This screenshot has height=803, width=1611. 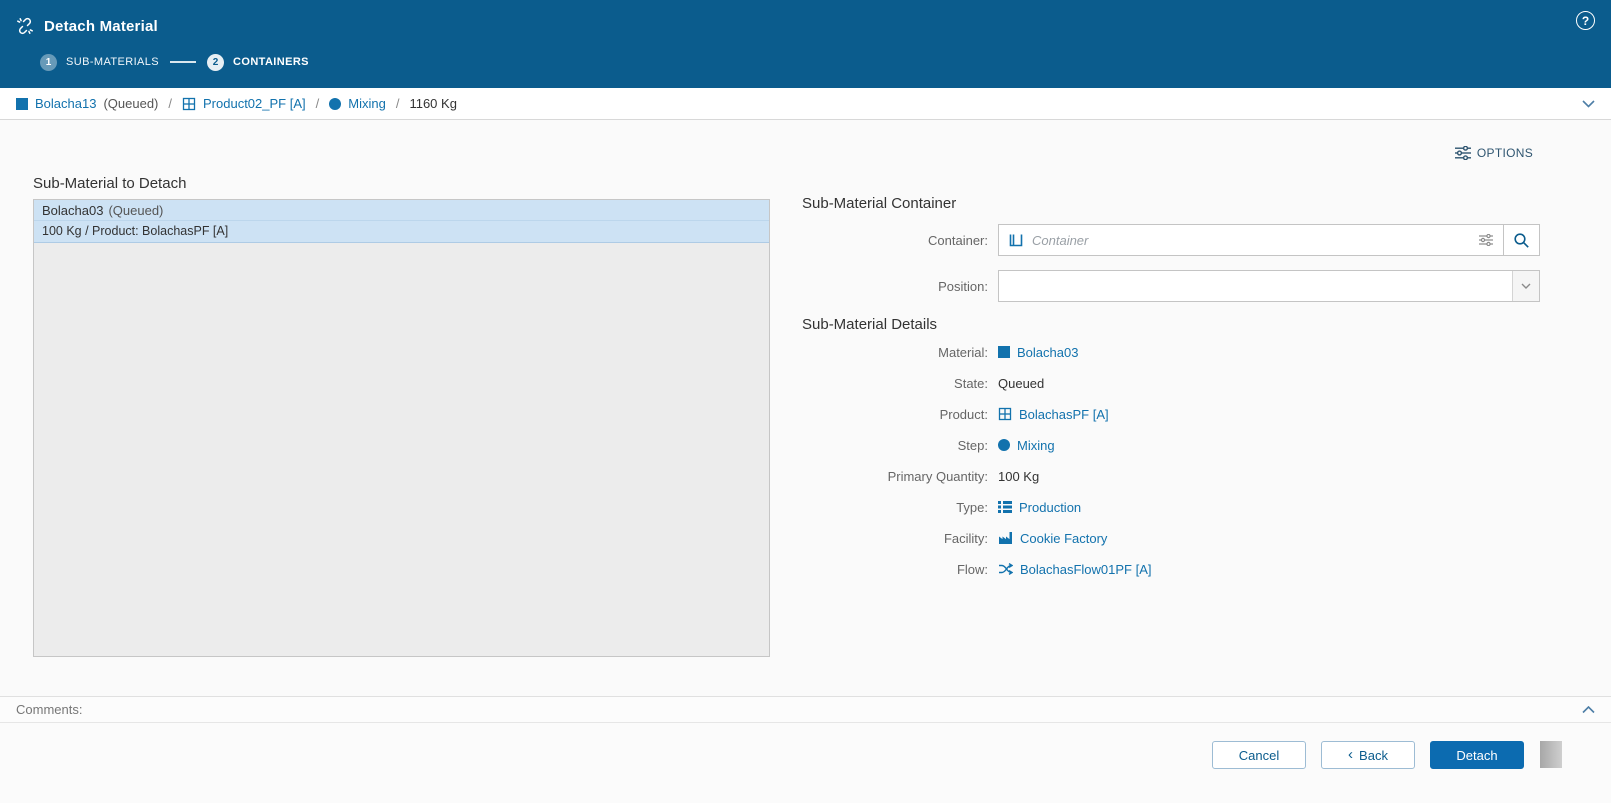 I want to click on detach-icon, so click(x=25, y=26).